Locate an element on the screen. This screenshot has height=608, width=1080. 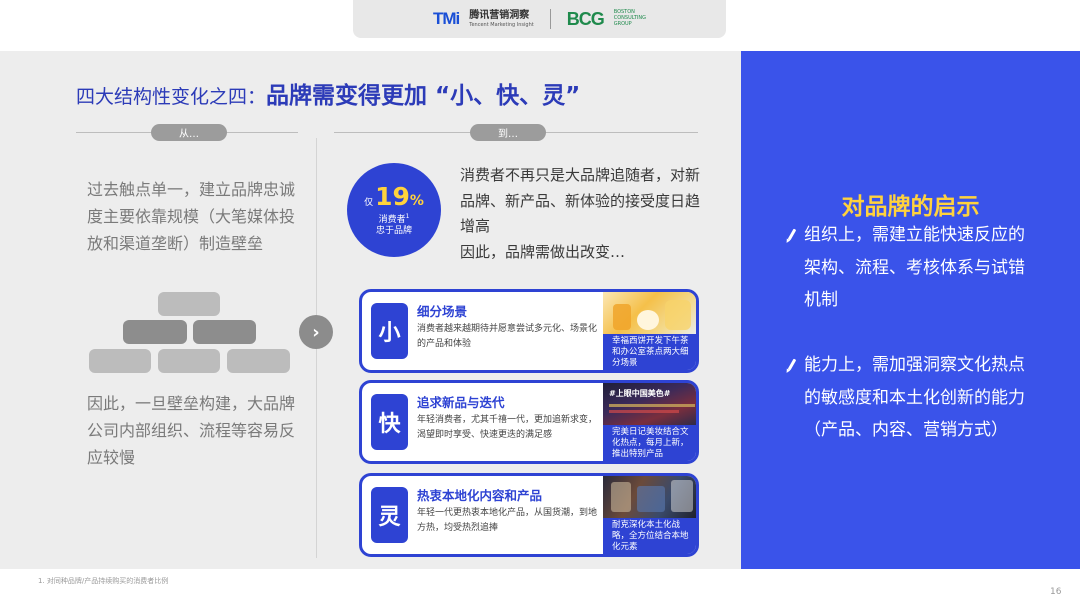
dessert-photo is located at coordinates (649, 313).